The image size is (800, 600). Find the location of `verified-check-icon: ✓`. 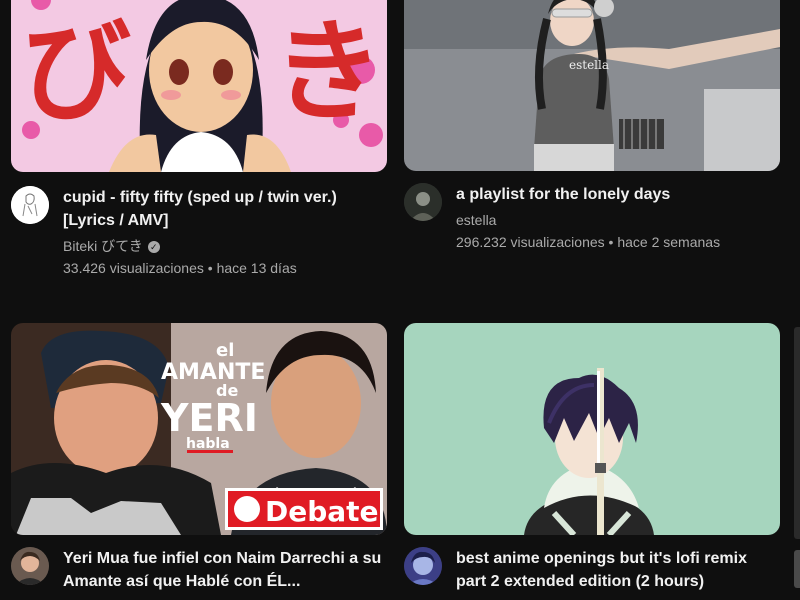

verified-check-icon: ✓ is located at coordinates (153, 247).